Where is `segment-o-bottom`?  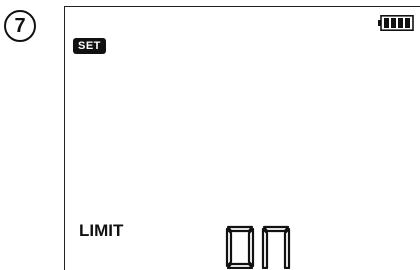 segment-o-bottom is located at coordinates (240, 265).